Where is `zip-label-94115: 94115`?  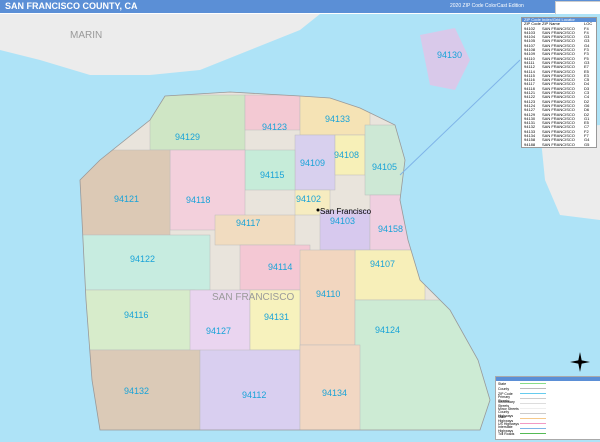
zip-label-94115: 94115 is located at coordinates (272, 175).